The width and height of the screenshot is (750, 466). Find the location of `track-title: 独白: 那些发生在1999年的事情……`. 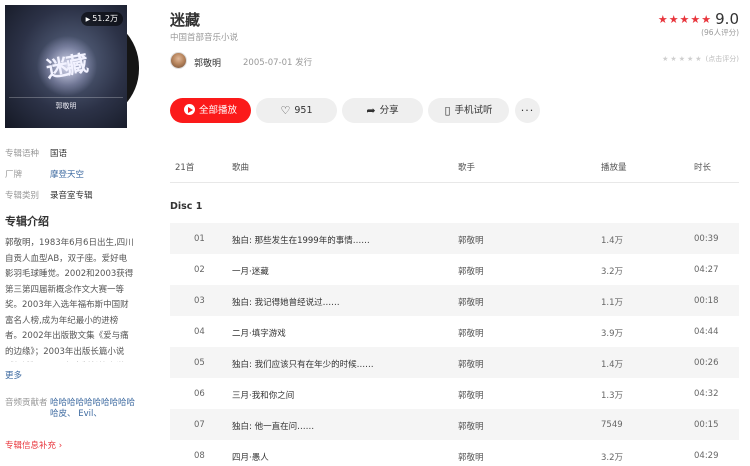

track-title: 独白: 那些发生在1999年的事情…… is located at coordinates (301, 240).